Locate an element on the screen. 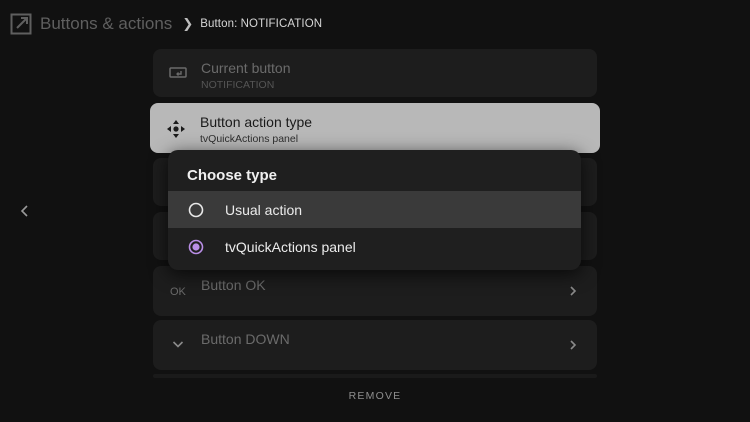  action-type-label: Button action type is located at coordinates (256, 122).